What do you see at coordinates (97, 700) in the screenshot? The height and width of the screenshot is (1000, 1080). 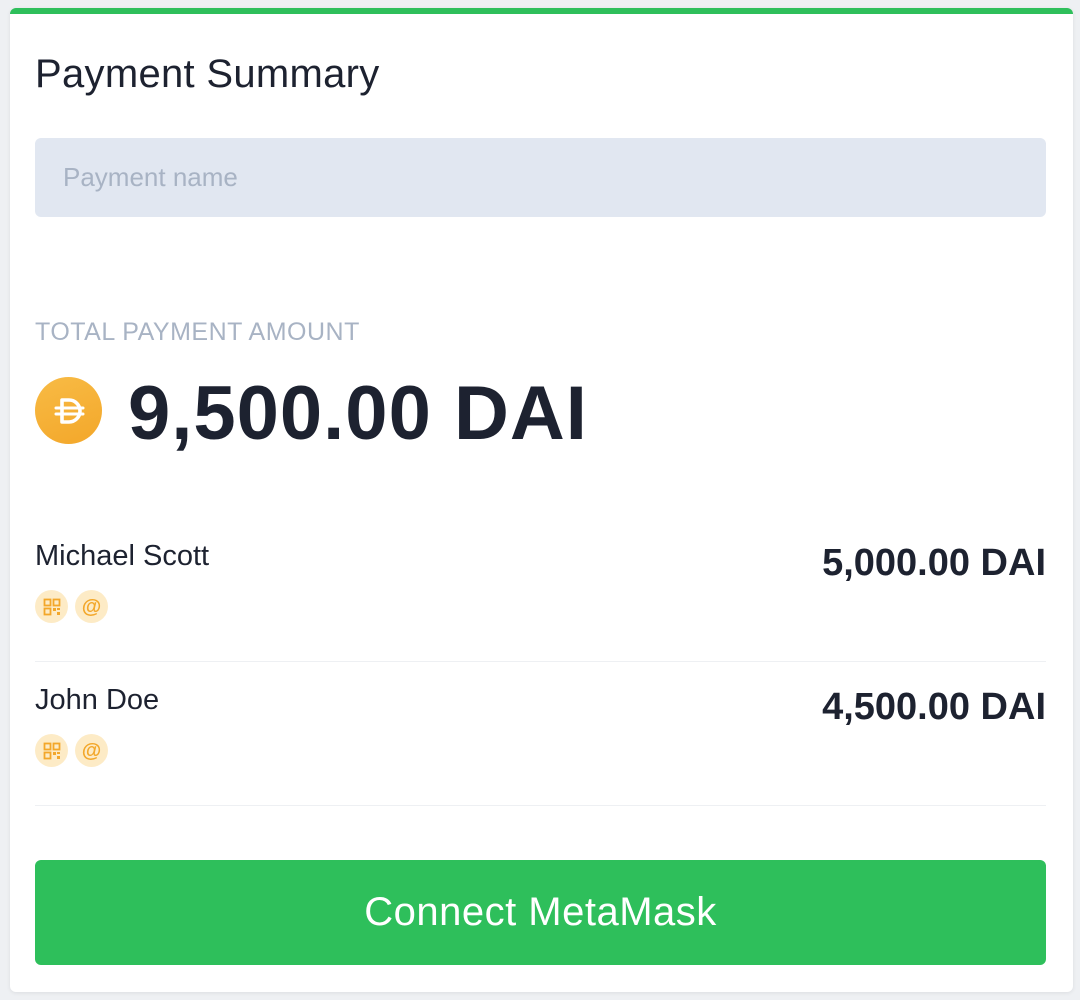 I see `payee-name: John Doe` at bounding box center [97, 700].